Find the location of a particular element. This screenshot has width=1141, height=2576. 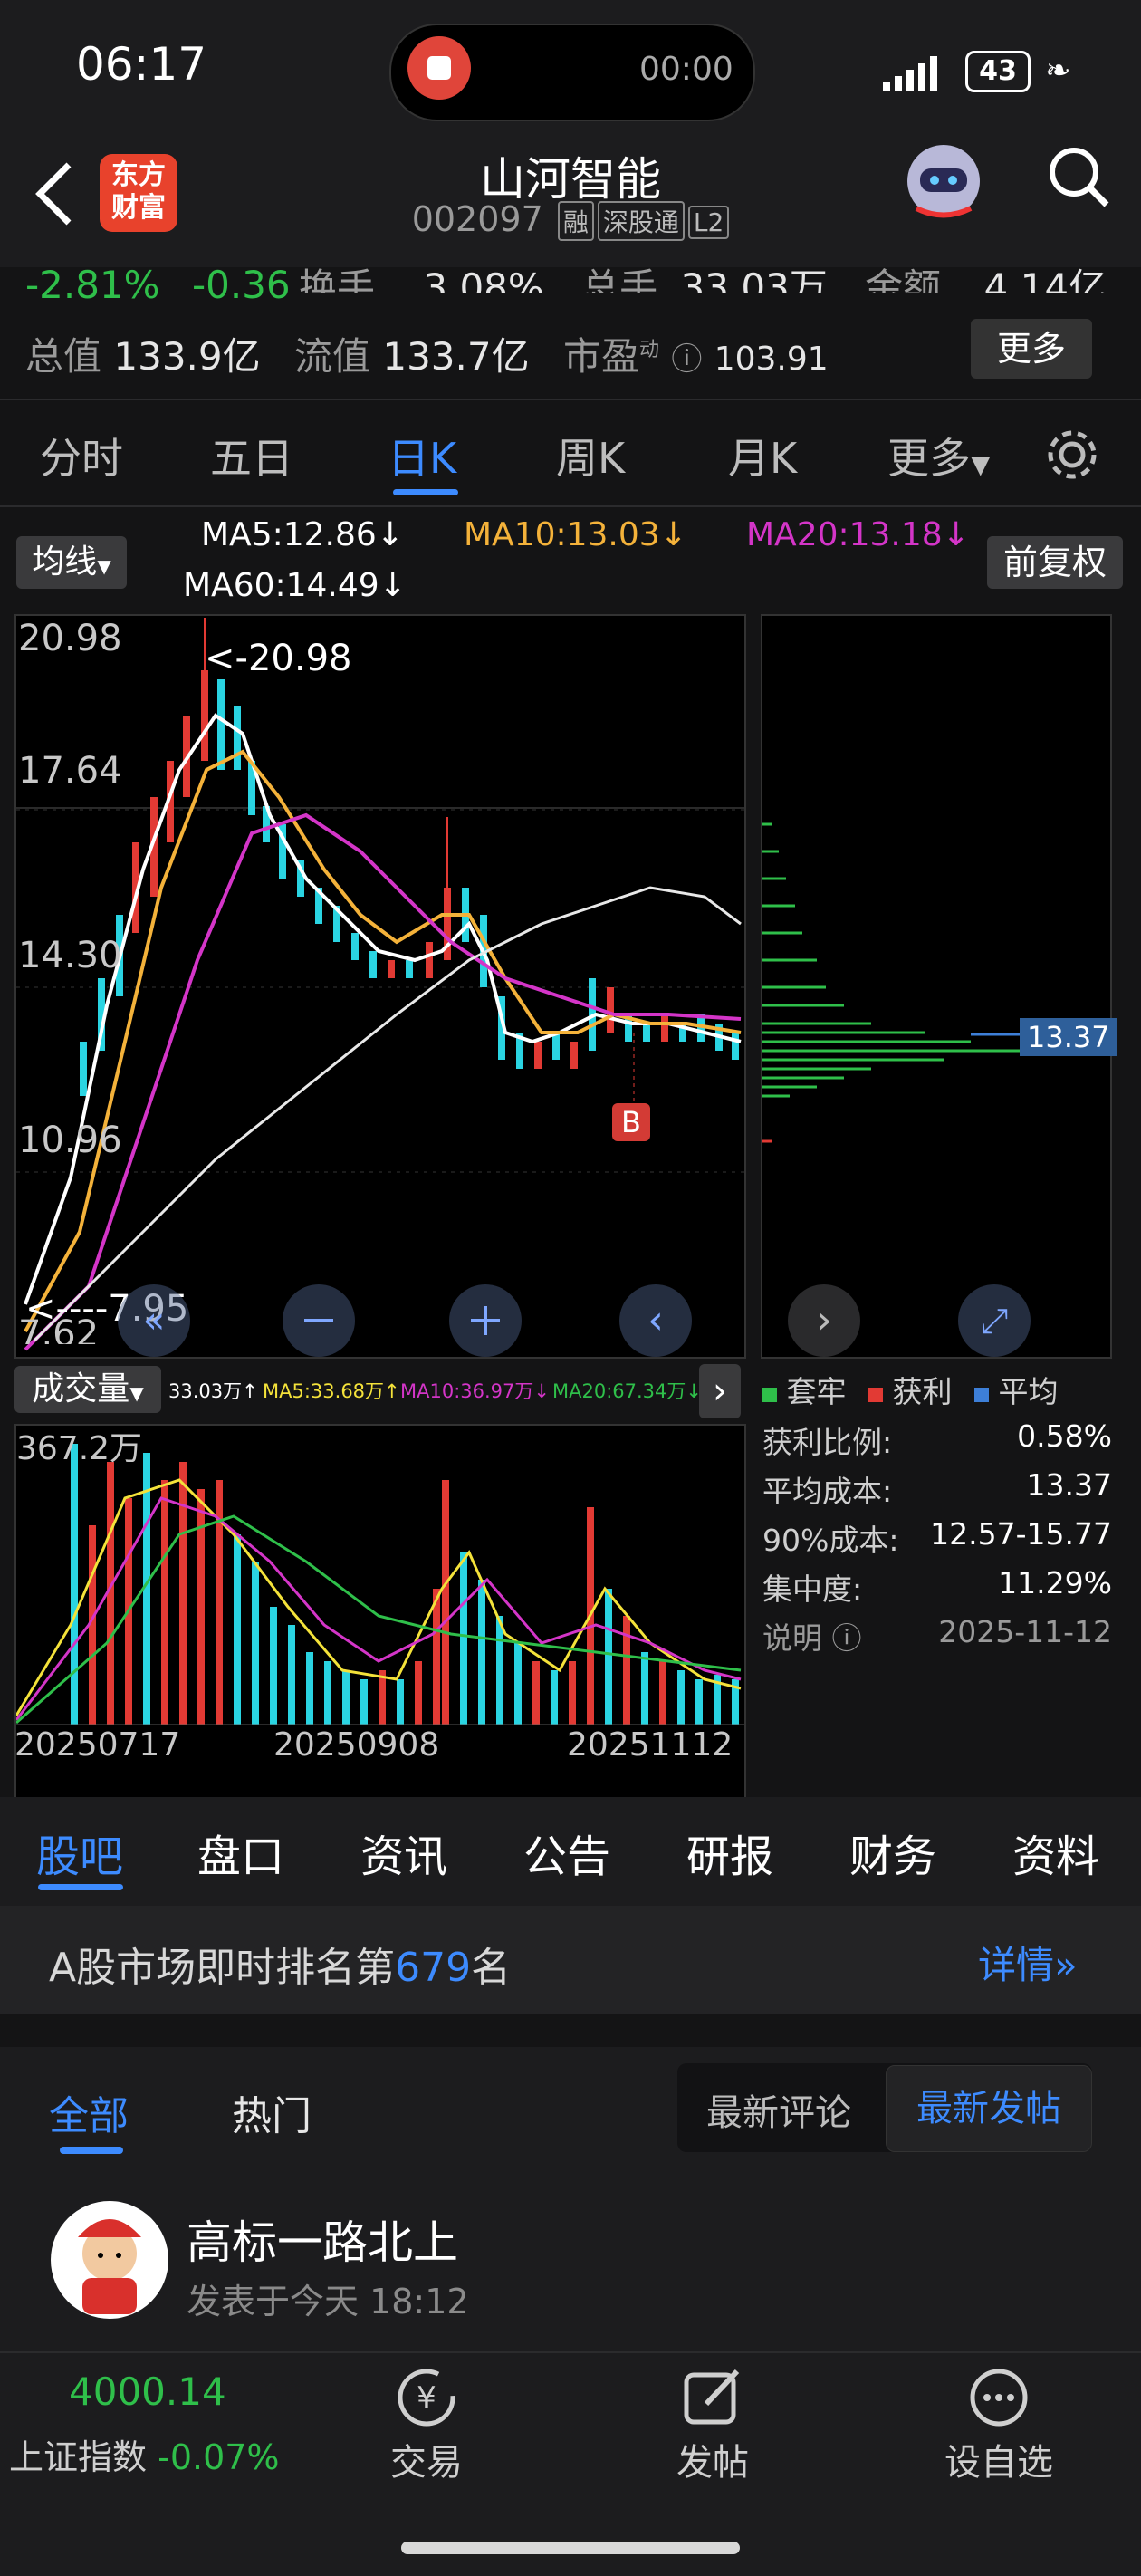

date-axis-label: 20250908 is located at coordinates (356, 1745).